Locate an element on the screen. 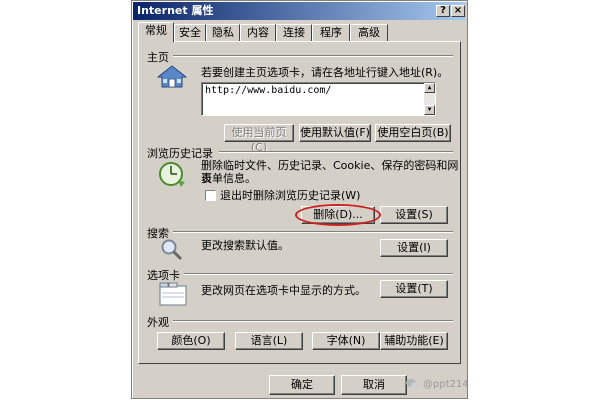 This screenshot has width=600, height=400. home-description: 若要创建主页选项卡，请在各地址行键入地址(R)。 is located at coordinates (325, 72).